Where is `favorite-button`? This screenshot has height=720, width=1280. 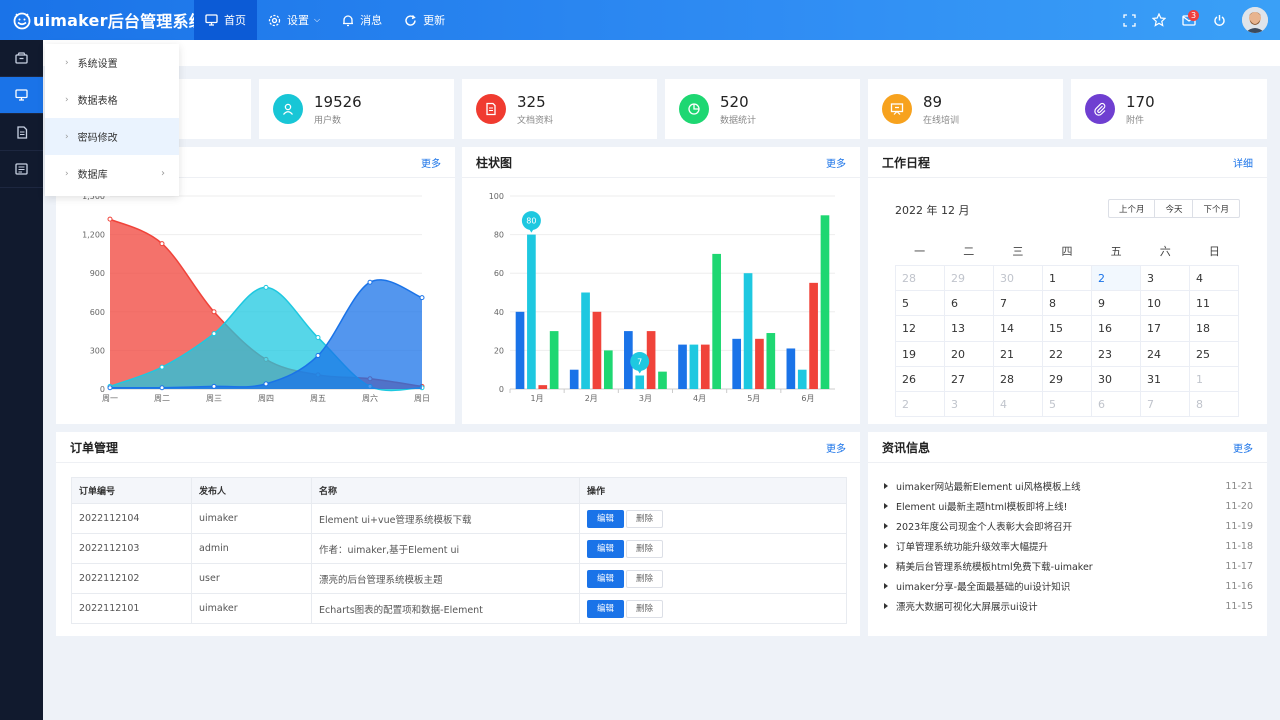
favorite-button is located at coordinates (1159, 20).